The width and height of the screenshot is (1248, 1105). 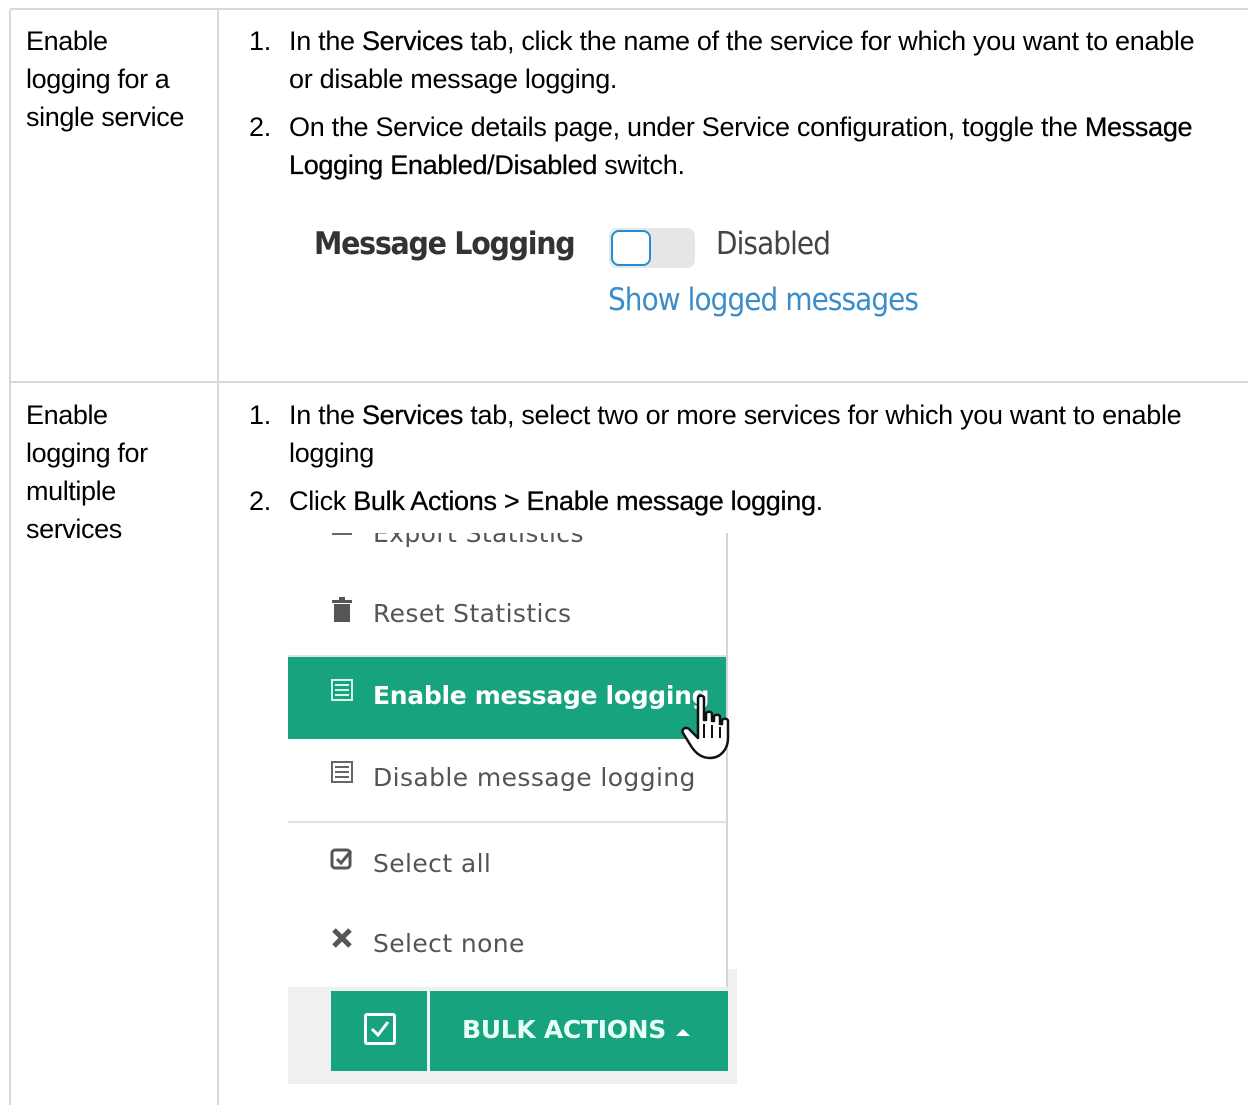 What do you see at coordinates (763, 300) in the screenshot?
I see `show-logged-messages-link: Show logged messages` at bounding box center [763, 300].